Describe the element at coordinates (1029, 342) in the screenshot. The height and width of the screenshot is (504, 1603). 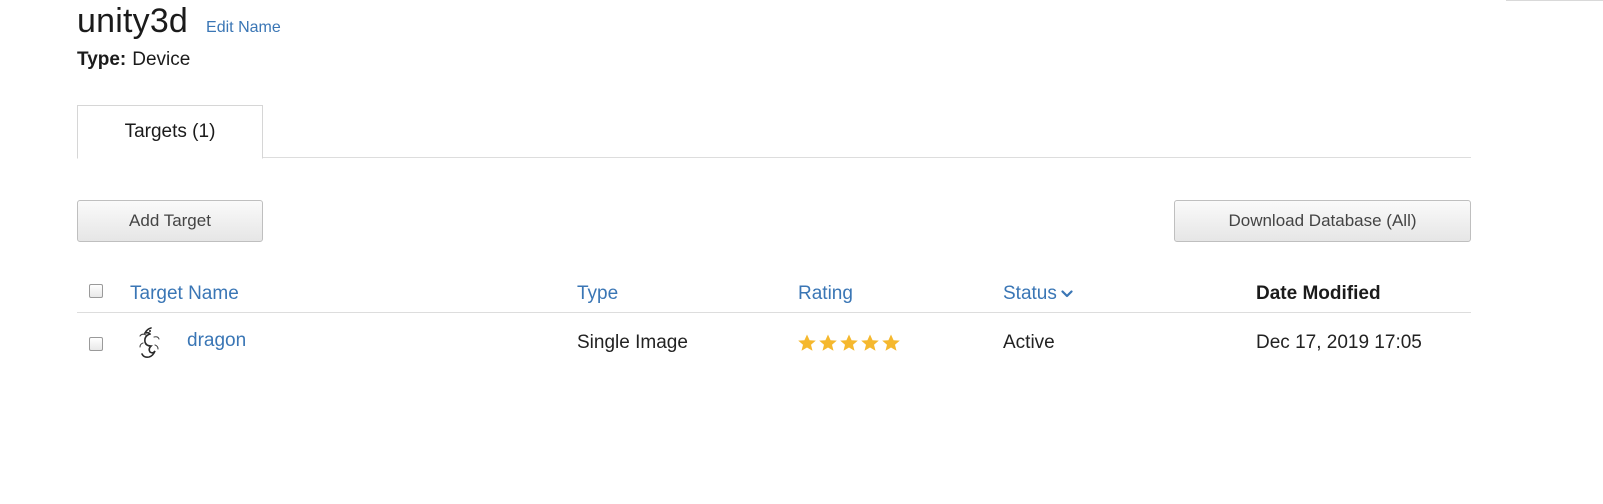
I see `target-status: Active` at that location.